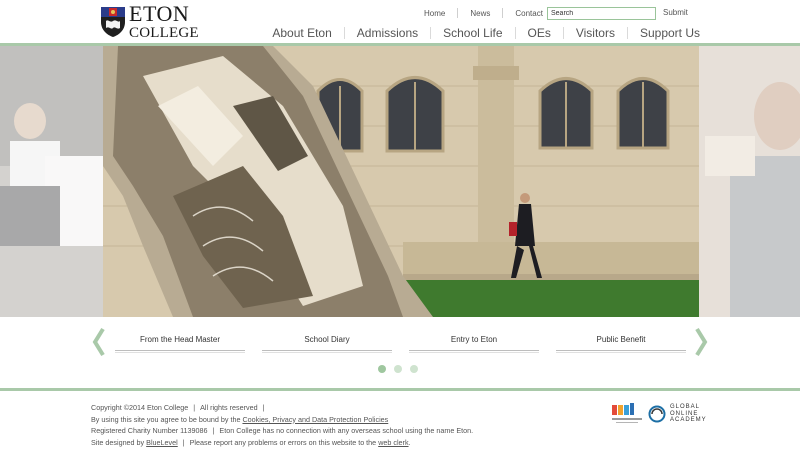  I want to click on hero-fade-left, so click(51, 181).